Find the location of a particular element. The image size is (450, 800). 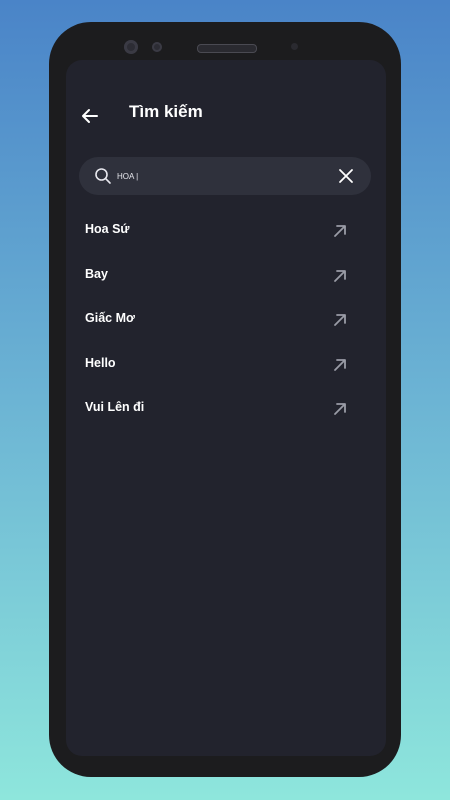

arrow-left-icon is located at coordinates (90, 116).